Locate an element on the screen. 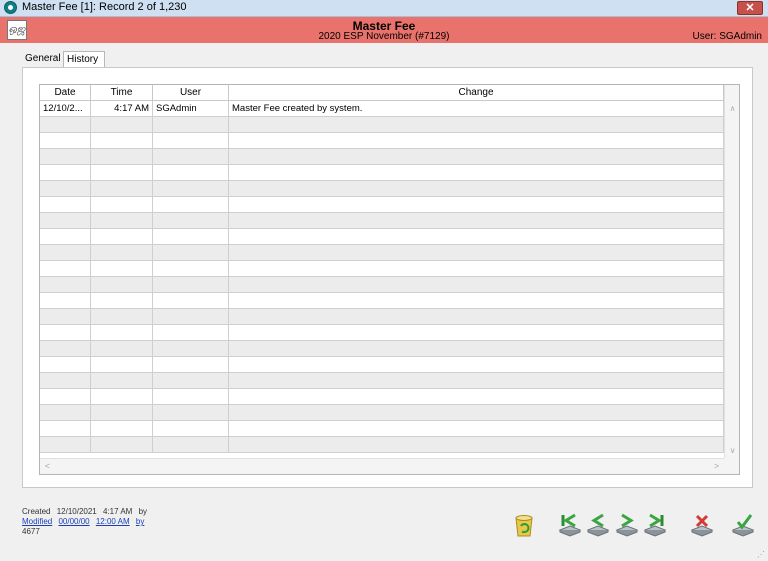  next-record-icon is located at coordinates (627, 525).